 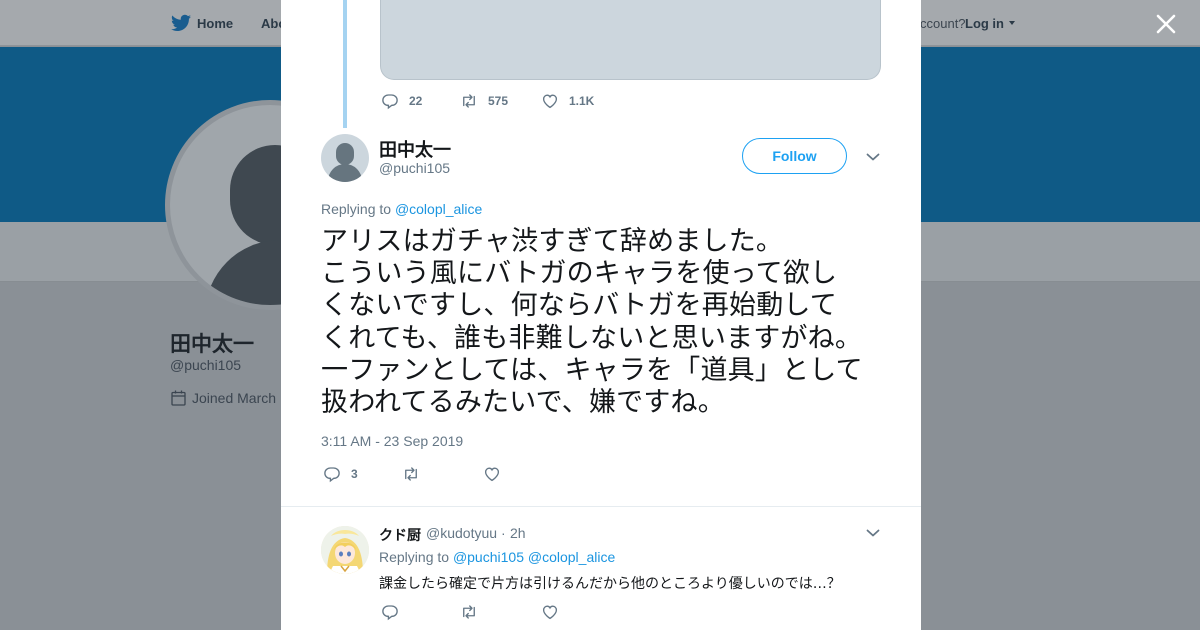 What do you see at coordinates (400, 535) in the screenshot?
I see `reply-author-name: クド厨` at bounding box center [400, 535].